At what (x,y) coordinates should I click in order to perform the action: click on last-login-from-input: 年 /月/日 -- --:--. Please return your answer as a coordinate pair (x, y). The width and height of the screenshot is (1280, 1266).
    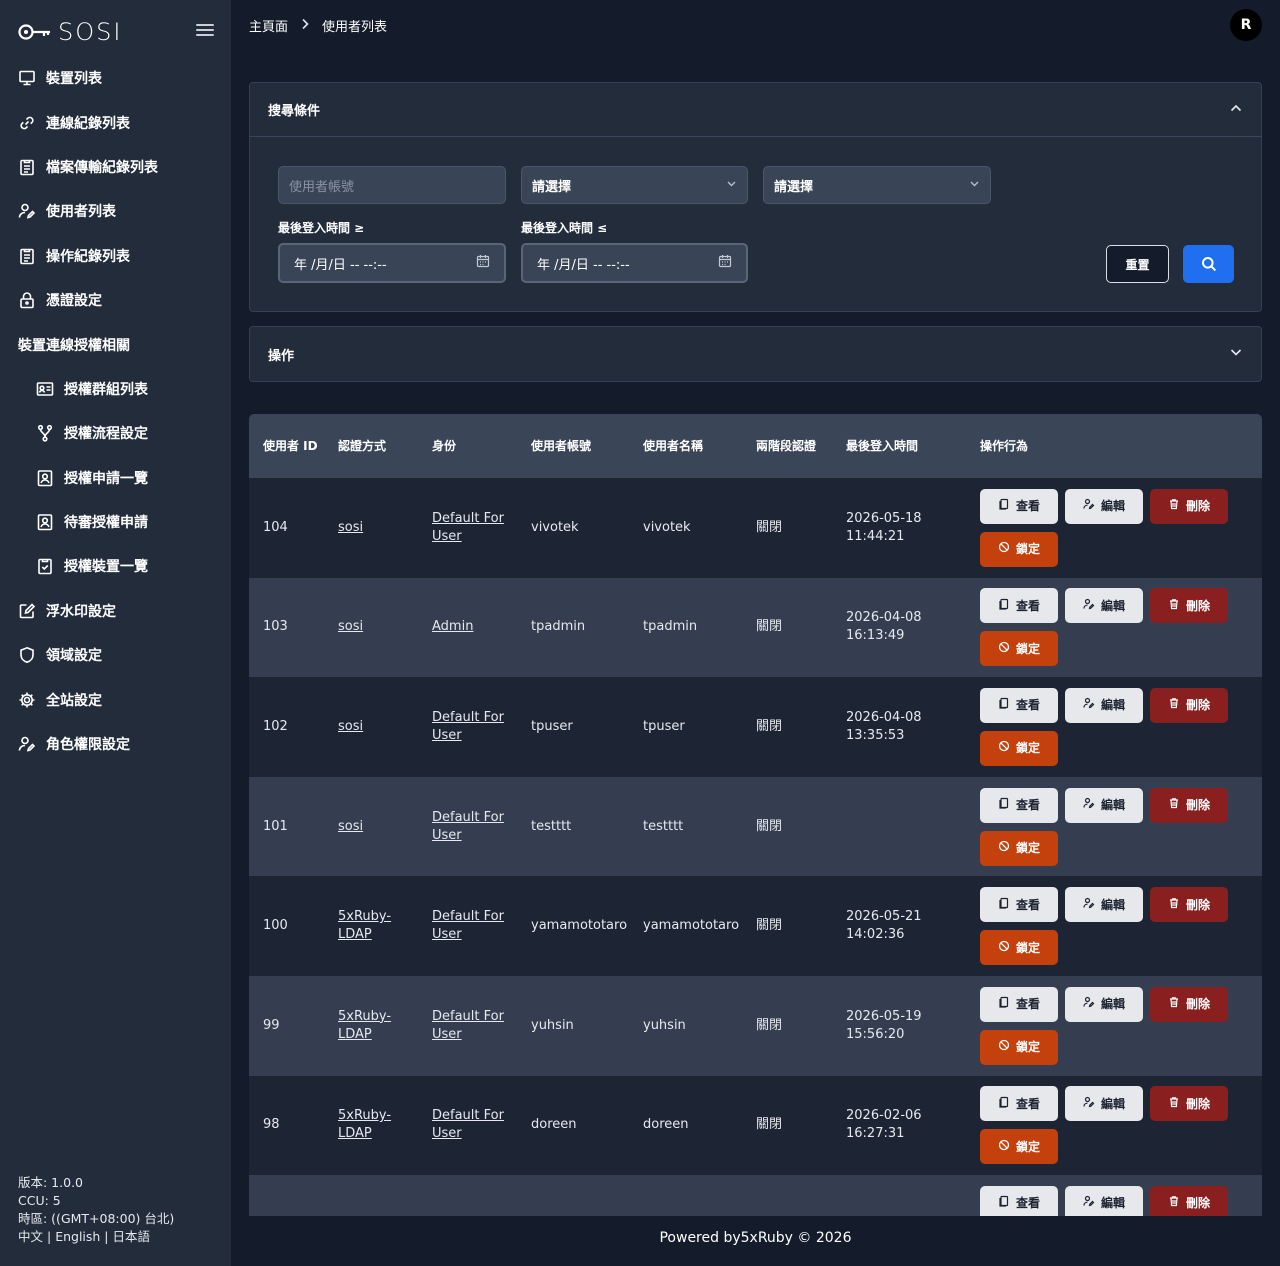
    Looking at the image, I should click on (392, 263).